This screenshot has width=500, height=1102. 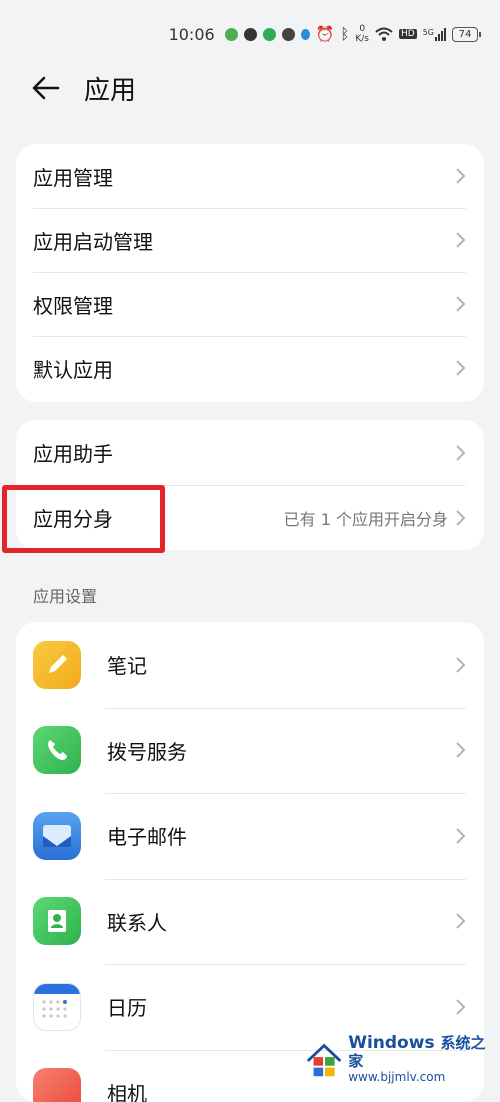 I want to click on camera-icon, so click(x=57, y=1085).